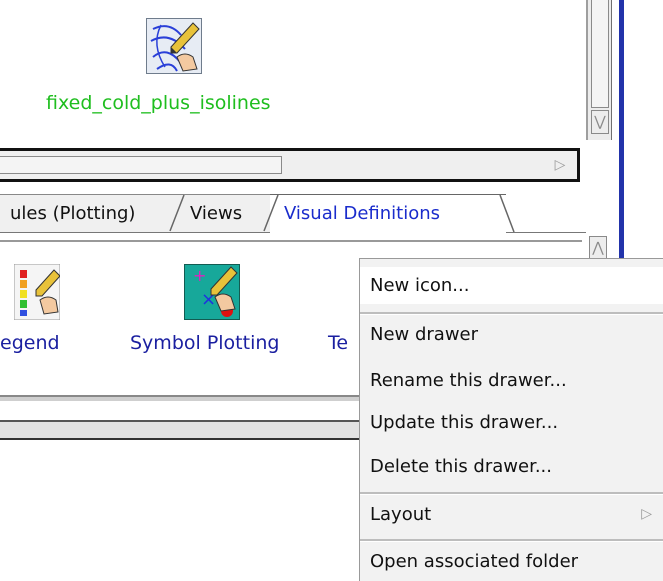  I want to click on symbol-plotting-icon: + ×, so click(212, 292).